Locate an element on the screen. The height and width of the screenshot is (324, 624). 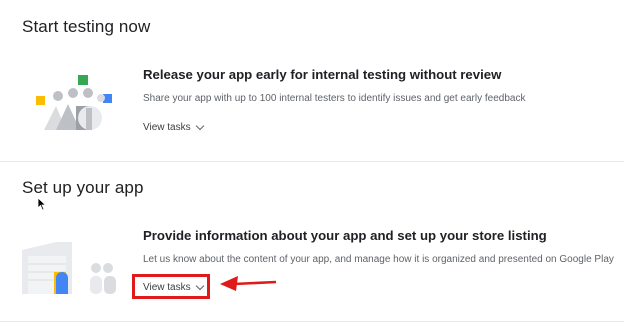
mouse-cursor-icon is located at coordinates (42, 204).